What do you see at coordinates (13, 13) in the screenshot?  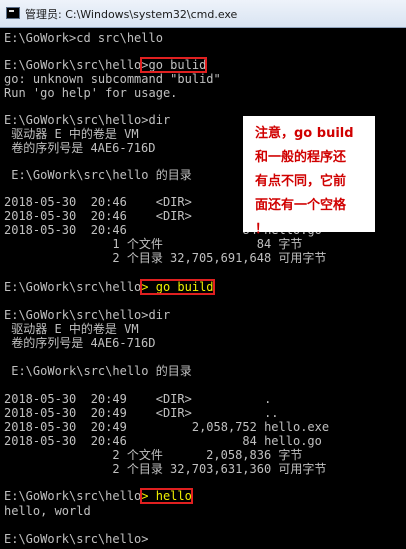 I see `cmd-app-icon` at bounding box center [13, 13].